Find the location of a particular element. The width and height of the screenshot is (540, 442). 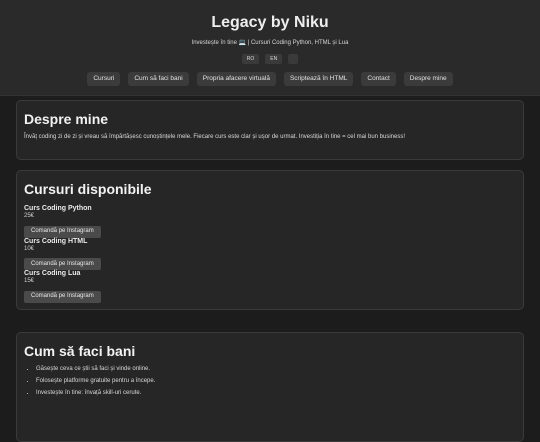

lang-en-button: EN is located at coordinates (274, 59).